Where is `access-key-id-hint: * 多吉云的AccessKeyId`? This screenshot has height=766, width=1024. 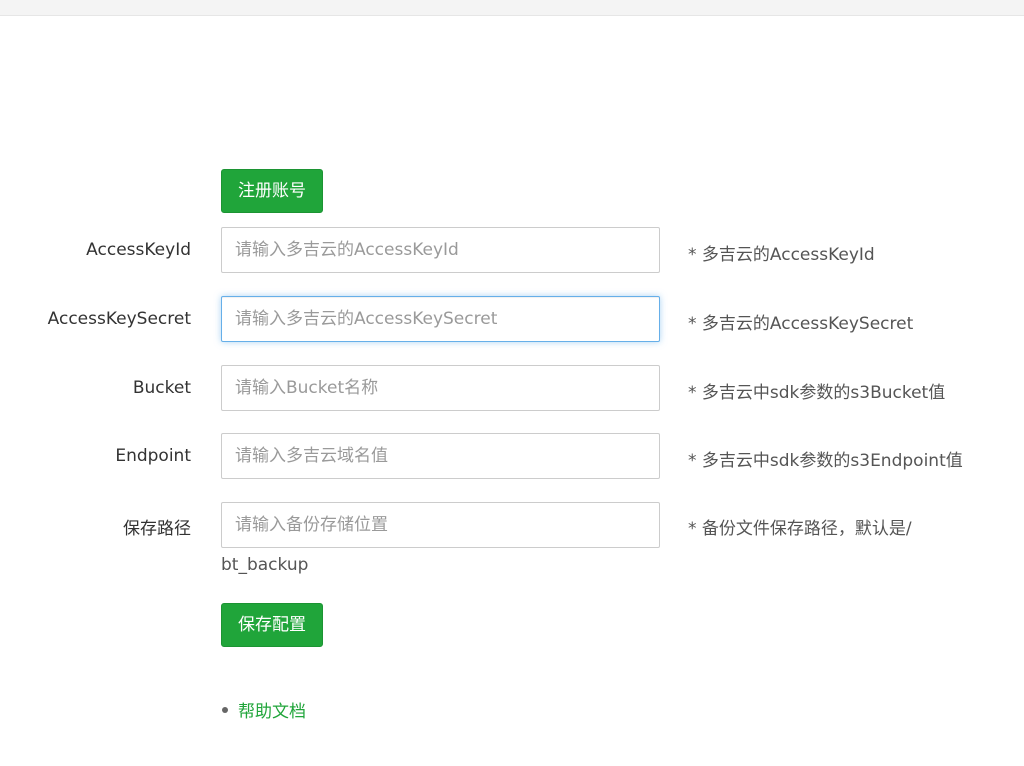 access-key-id-hint: * 多吉云的AccessKeyId is located at coordinates (781, 255).